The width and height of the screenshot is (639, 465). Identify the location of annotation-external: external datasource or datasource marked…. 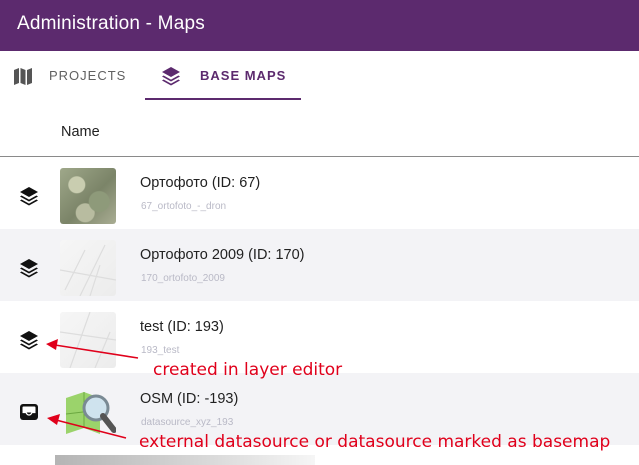
(375, 442).